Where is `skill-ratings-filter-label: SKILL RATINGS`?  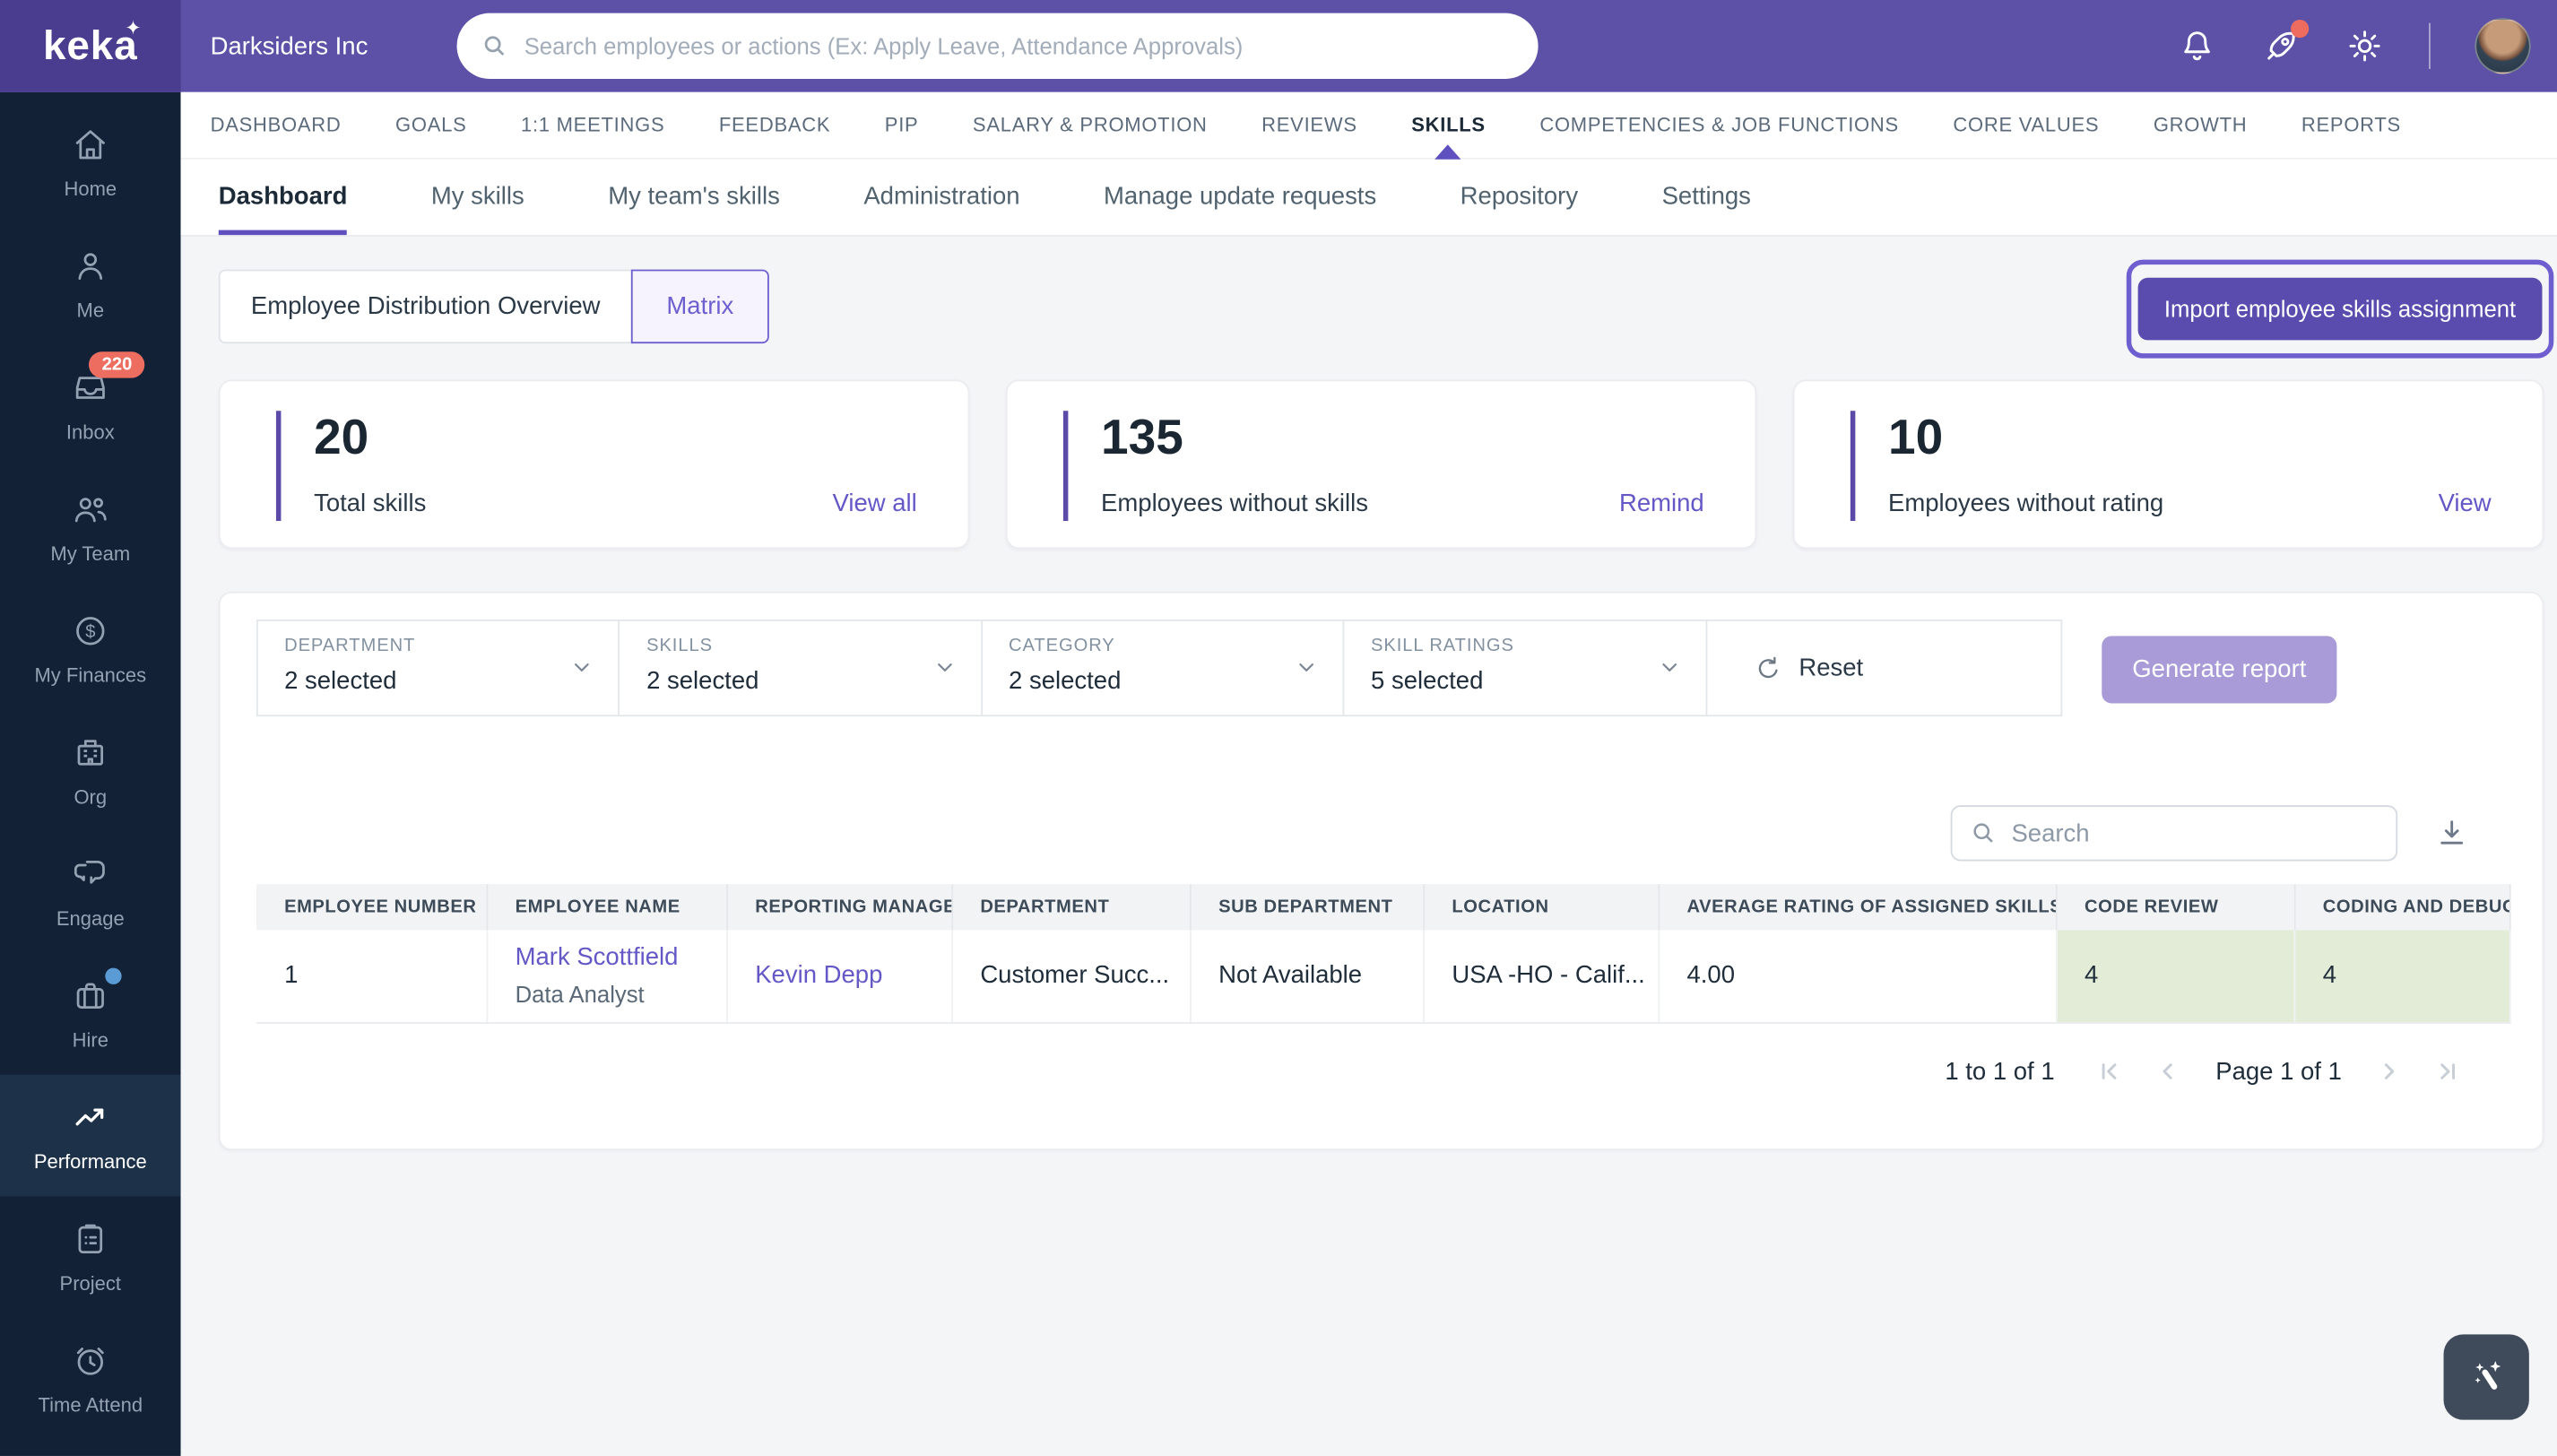
skill-ratings-filter-label: SKILL RATINGS is located at coordinates (1442, 646).